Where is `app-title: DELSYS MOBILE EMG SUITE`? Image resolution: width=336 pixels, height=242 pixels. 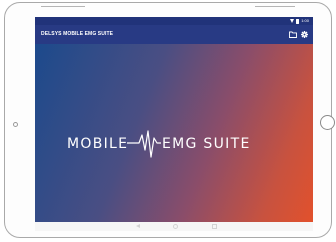 app-title: DELSYS MOBILE EMG SUITE is located at coordinates (77, 34).